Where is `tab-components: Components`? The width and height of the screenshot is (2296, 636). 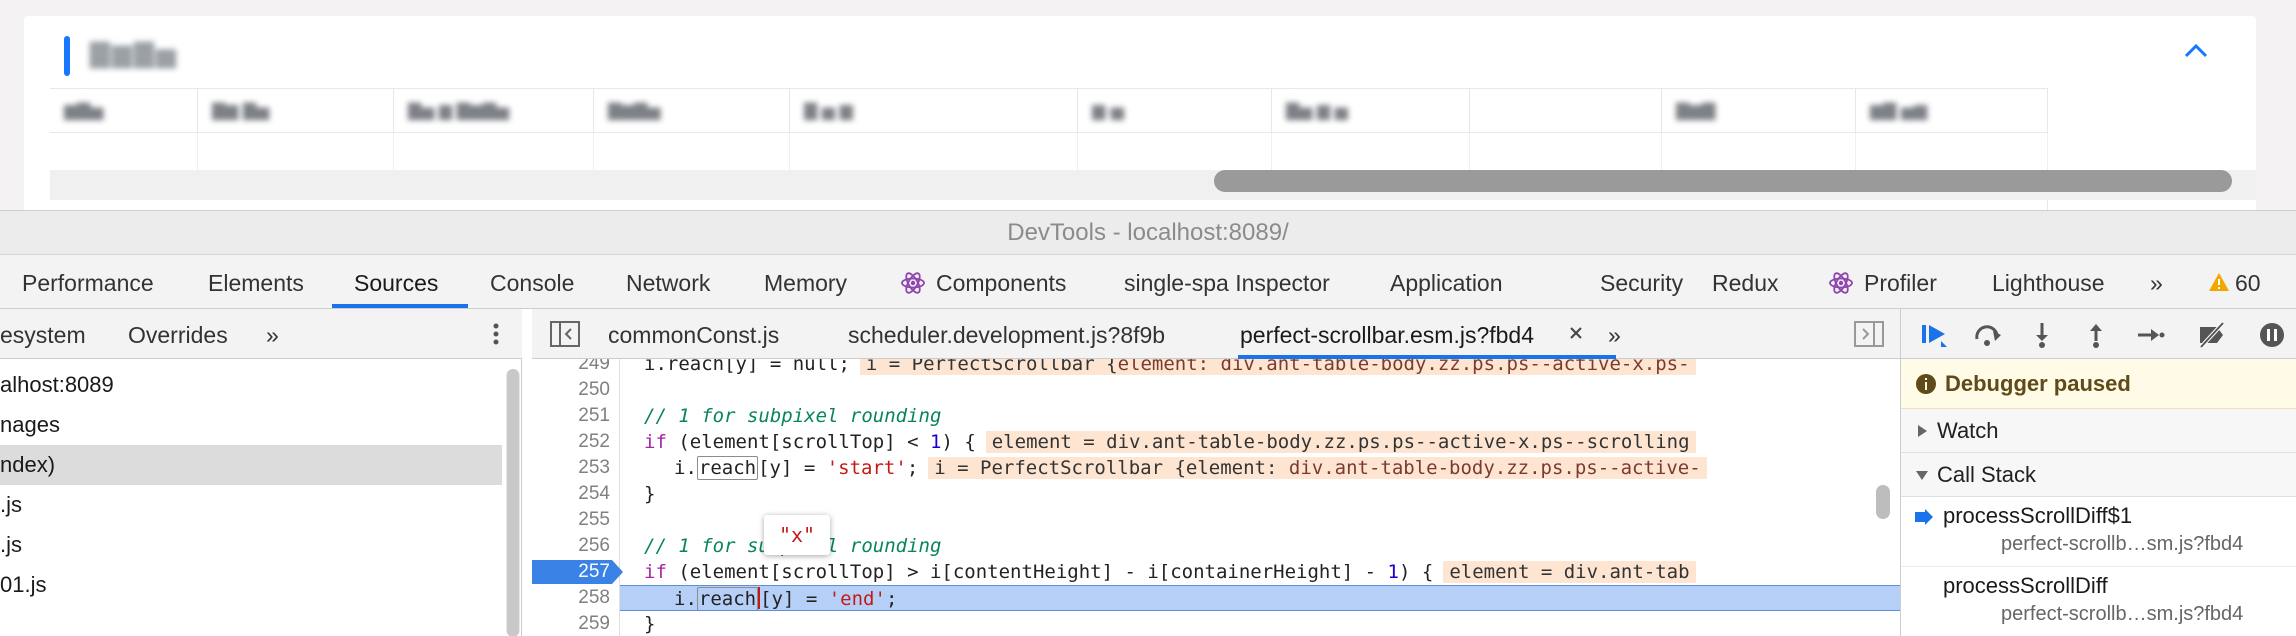 tab-components: Components is located at coordinates (983, 282).